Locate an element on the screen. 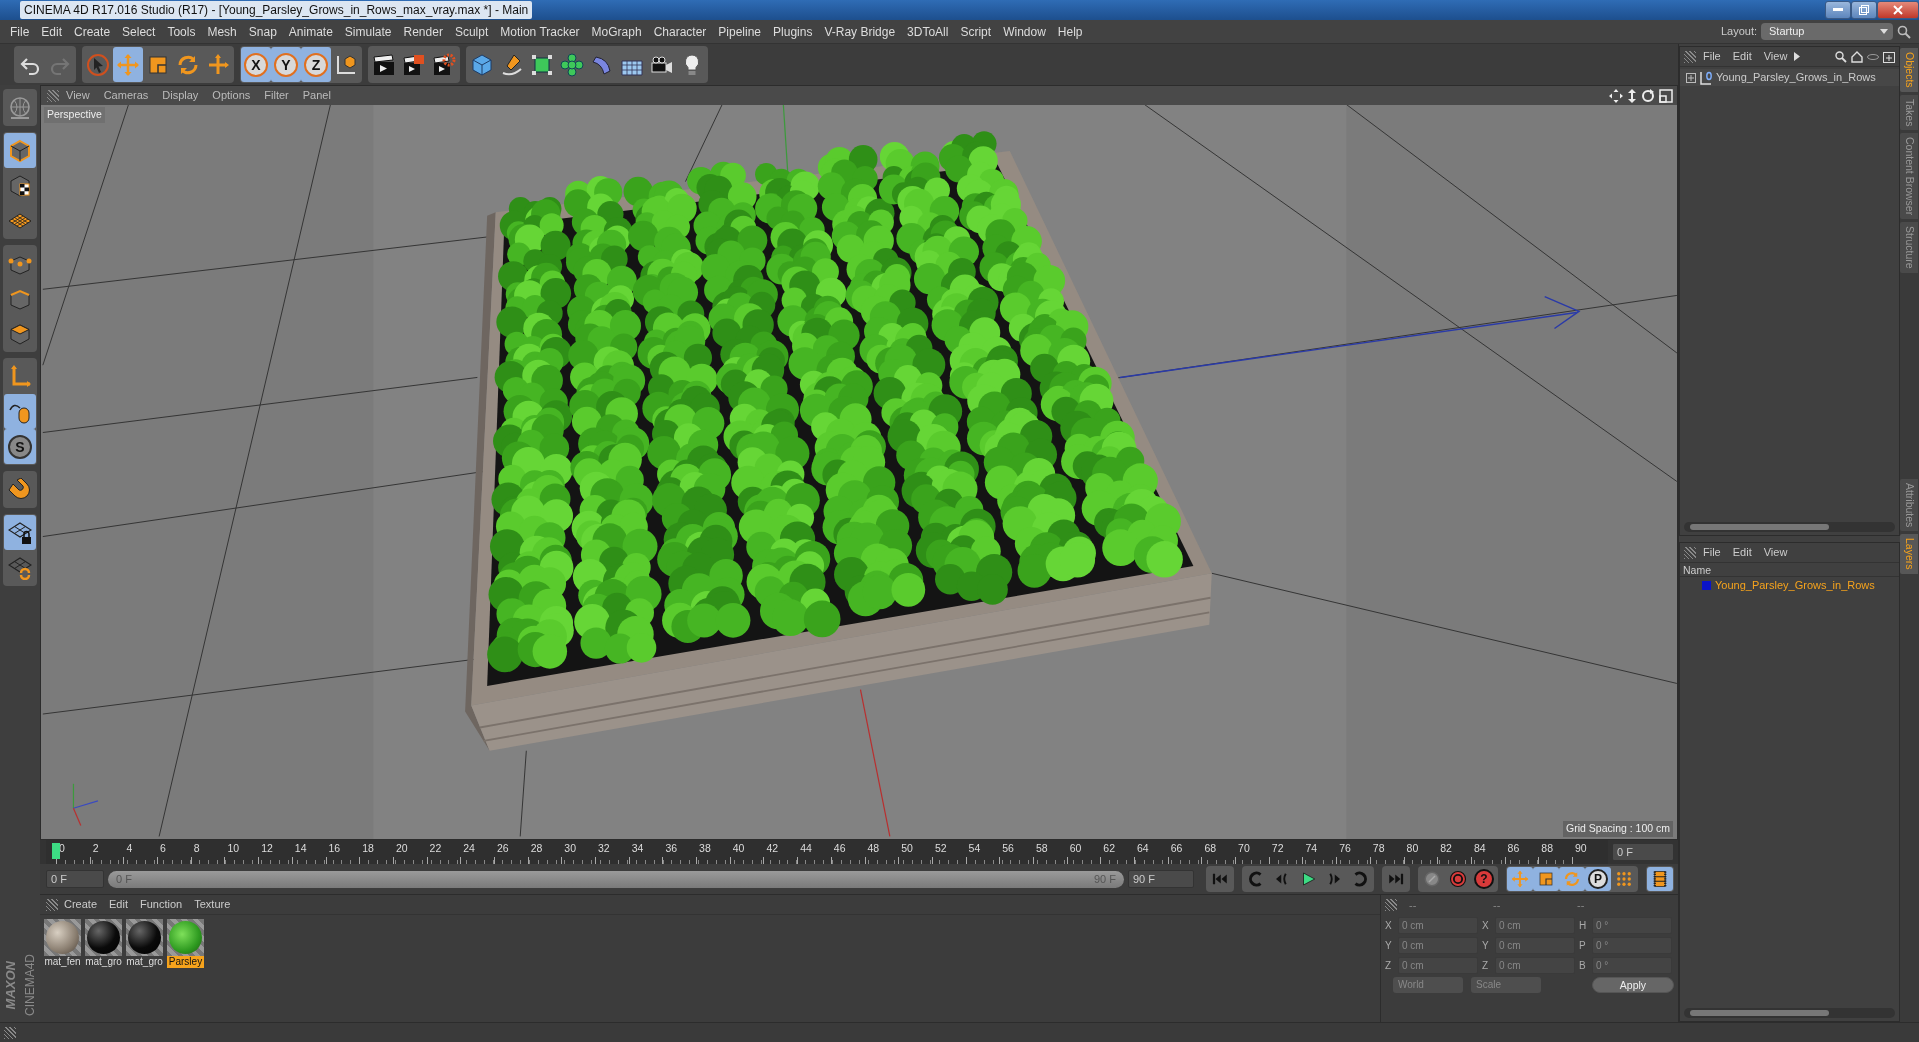 Image resolution: width=1919 pixels, height=1042 pixels. new-panel-icon is located at coordinates (1889, 56).